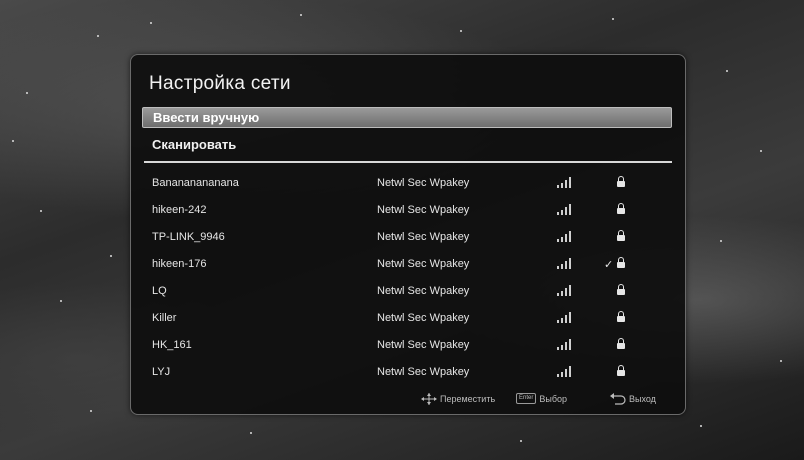 The height and width of the screenshot is (460, 804). What do you see at coordinates (161, 372) in the screenshot?
I see `network-name: LYJ` at bounding box center [161, 372].